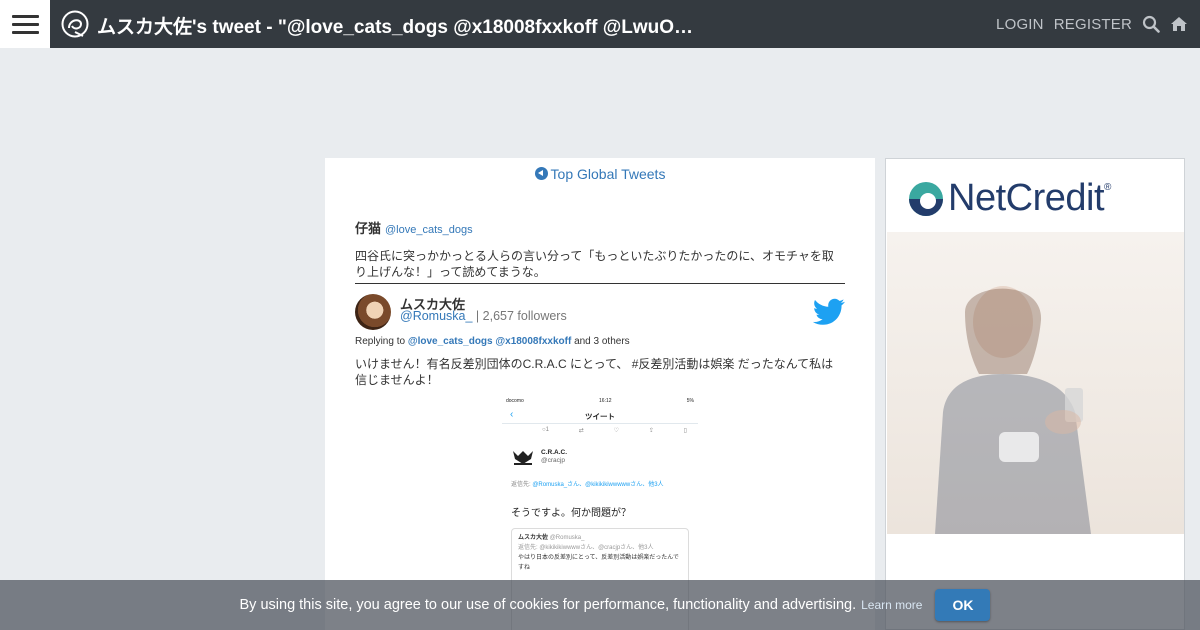  What do you see at coordinates (533, 538) in the screenshot?
I see `screenshot-inner-name: ムスカ大佐` at bounding box center [533, 538].